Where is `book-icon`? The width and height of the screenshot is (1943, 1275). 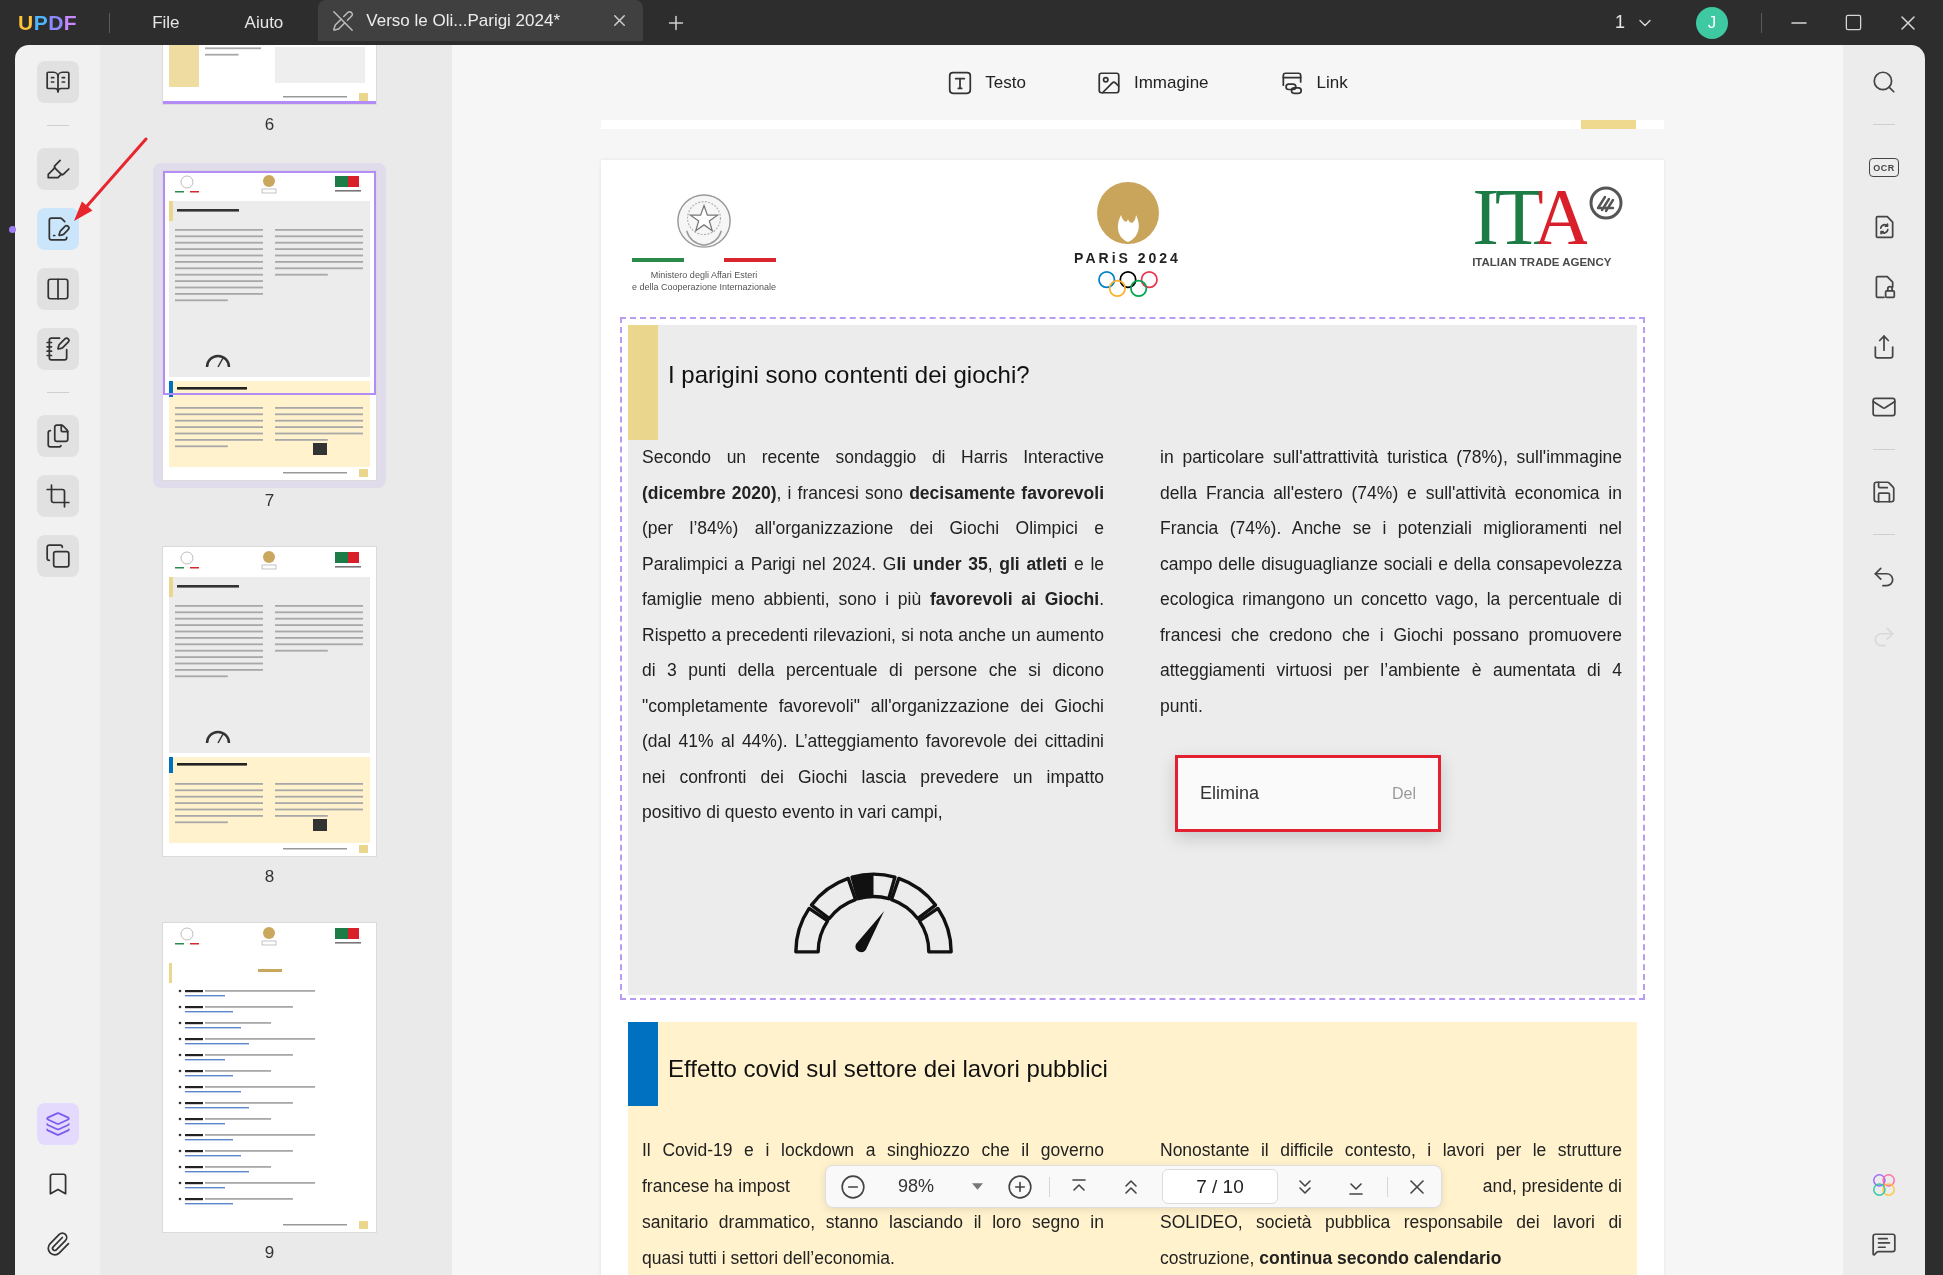
book-icon is located at coordinates (57, 82).